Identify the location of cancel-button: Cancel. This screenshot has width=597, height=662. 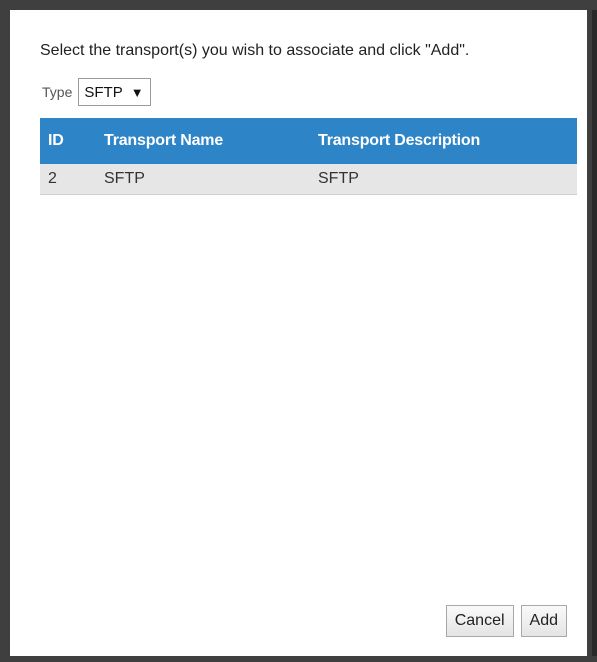
(479, 621).